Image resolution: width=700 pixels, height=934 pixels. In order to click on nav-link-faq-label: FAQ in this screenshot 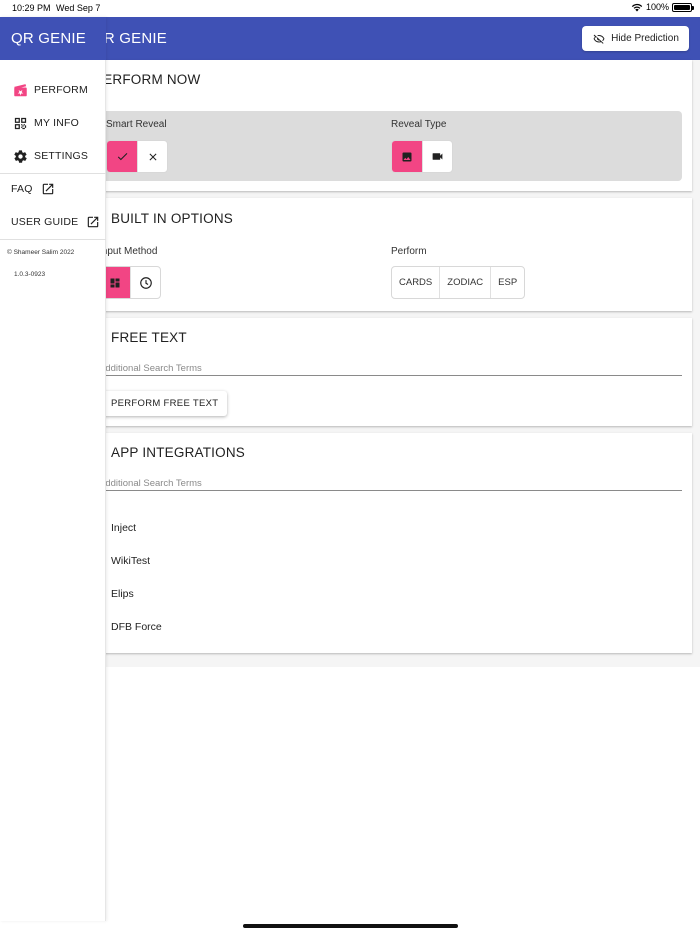, I will do `click(22, 189)`.